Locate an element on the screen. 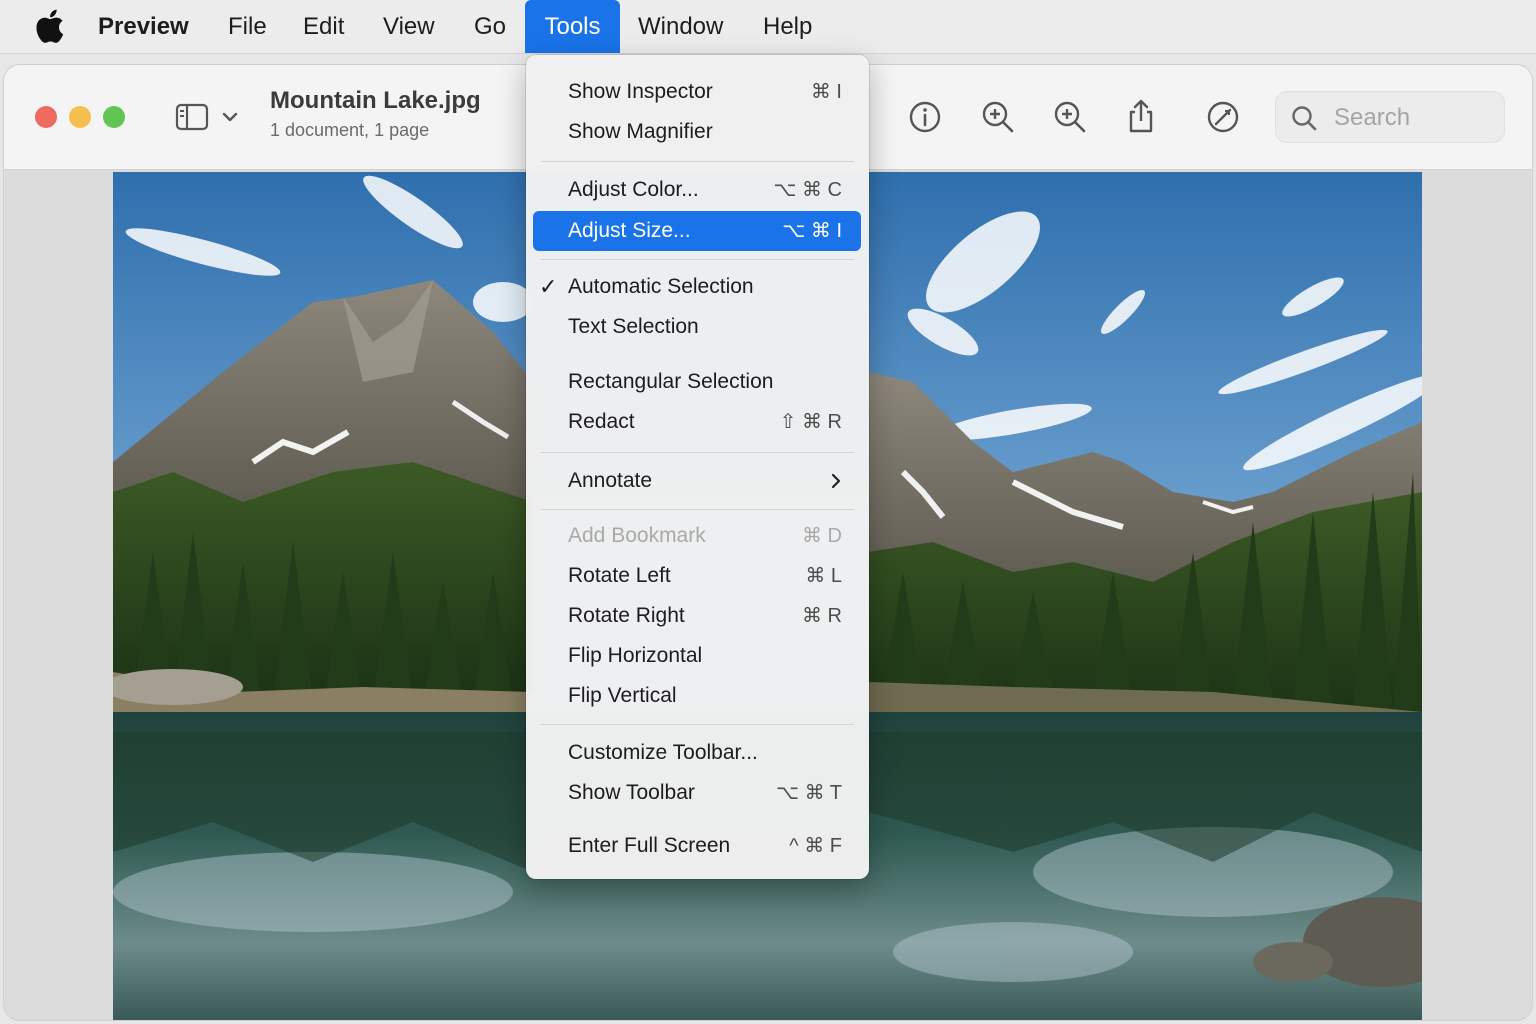  menu-item-flip-horizontal: Flip Horizontal is located at coordinates (697, 656).